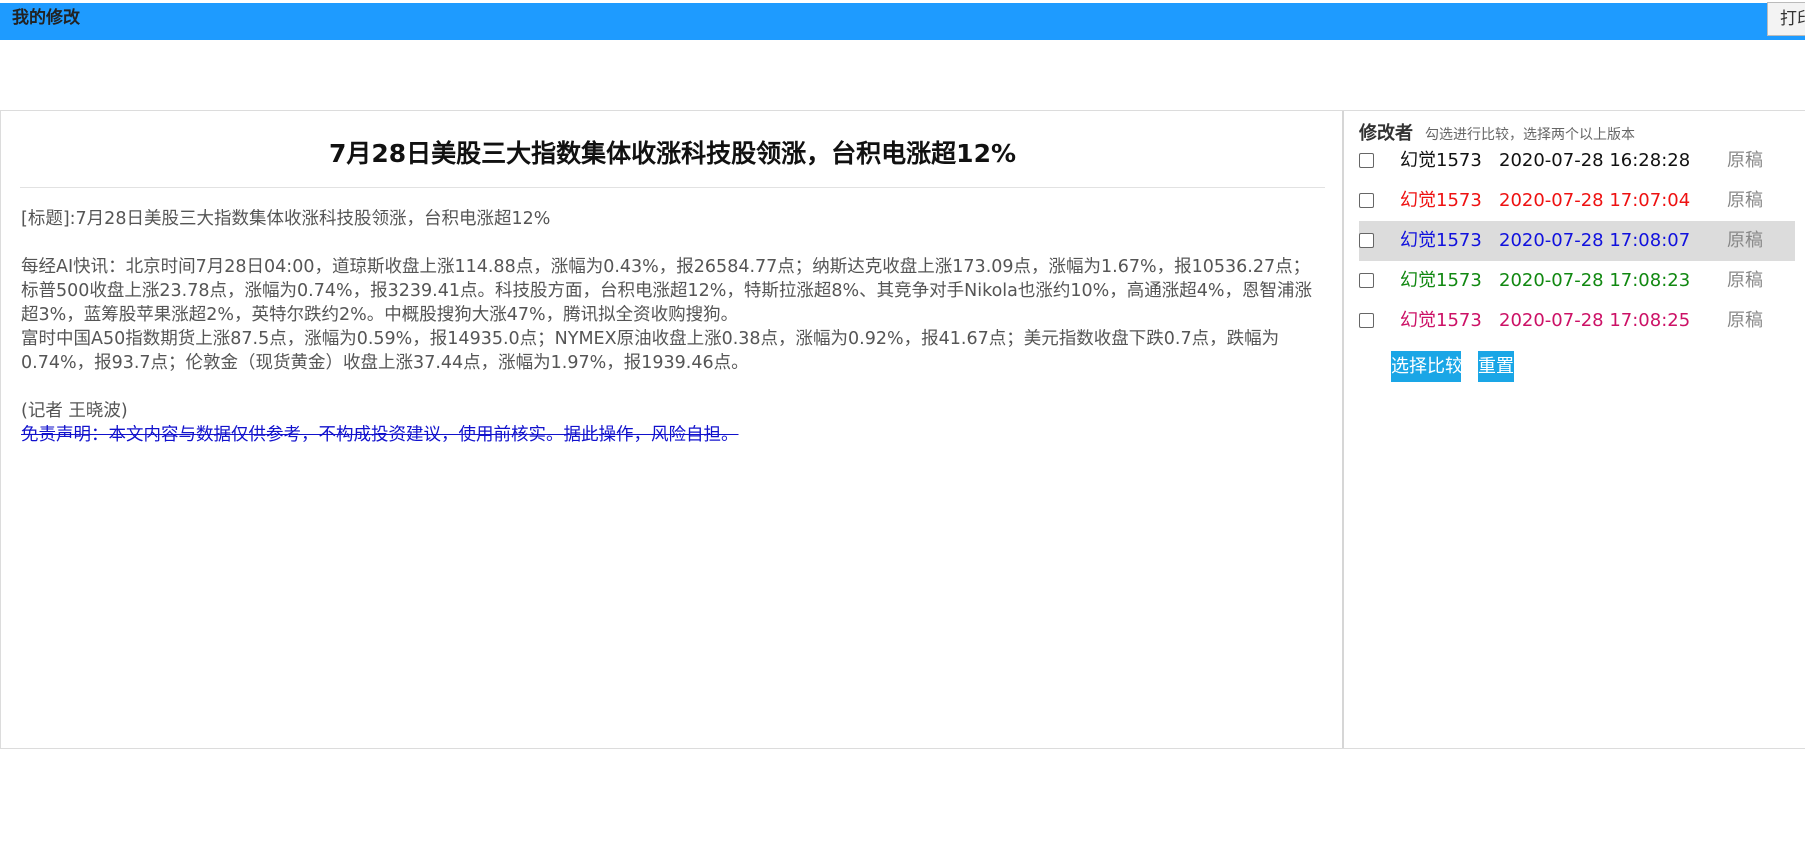 The image size is (1805, 853). Describe the element at coordinates (902, 21) in the screenshot. I see `top-bar: 我的修改` at that location.